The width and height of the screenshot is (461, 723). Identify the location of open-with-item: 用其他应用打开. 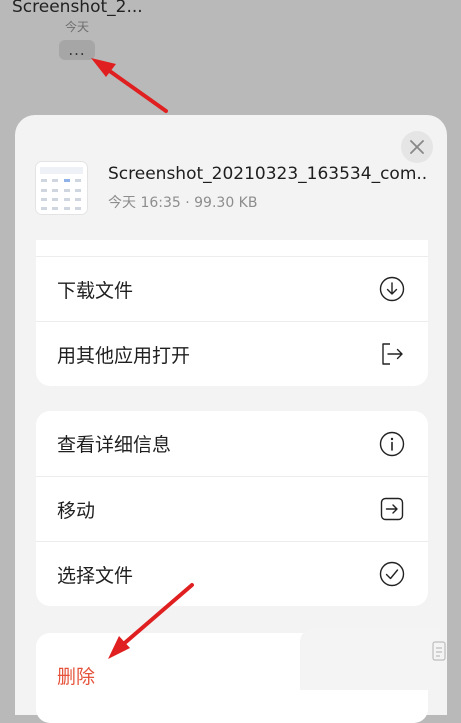
(232, 353).